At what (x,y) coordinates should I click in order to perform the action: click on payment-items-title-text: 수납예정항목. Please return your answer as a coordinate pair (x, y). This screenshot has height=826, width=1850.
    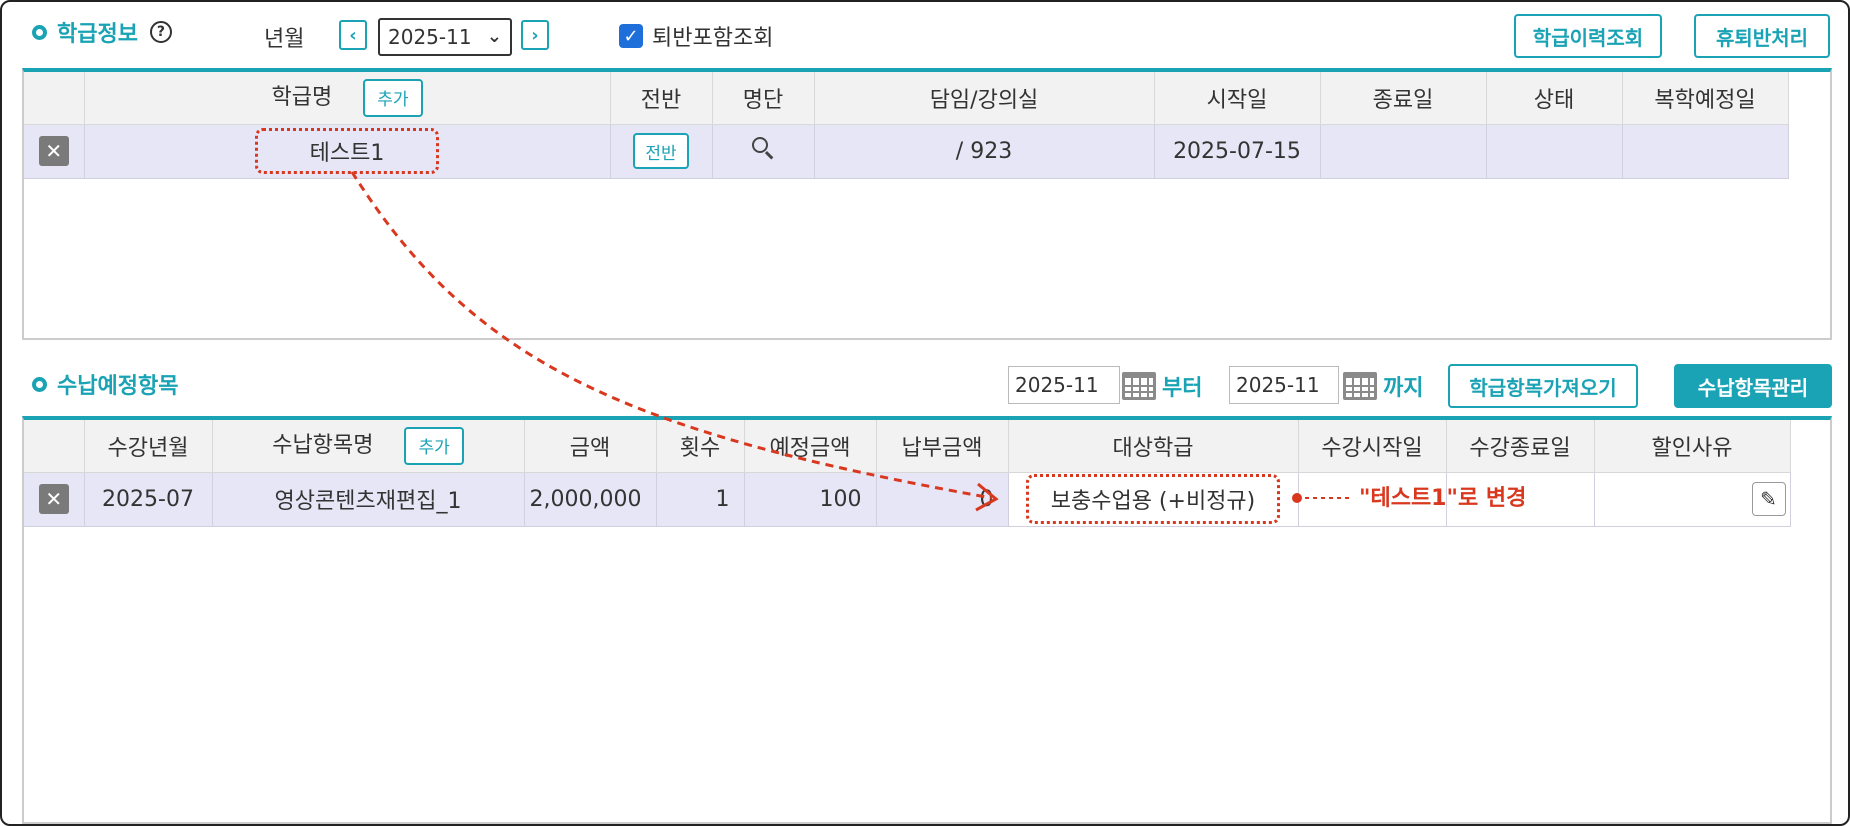
    Looking at the image, I should click on (118, 386).